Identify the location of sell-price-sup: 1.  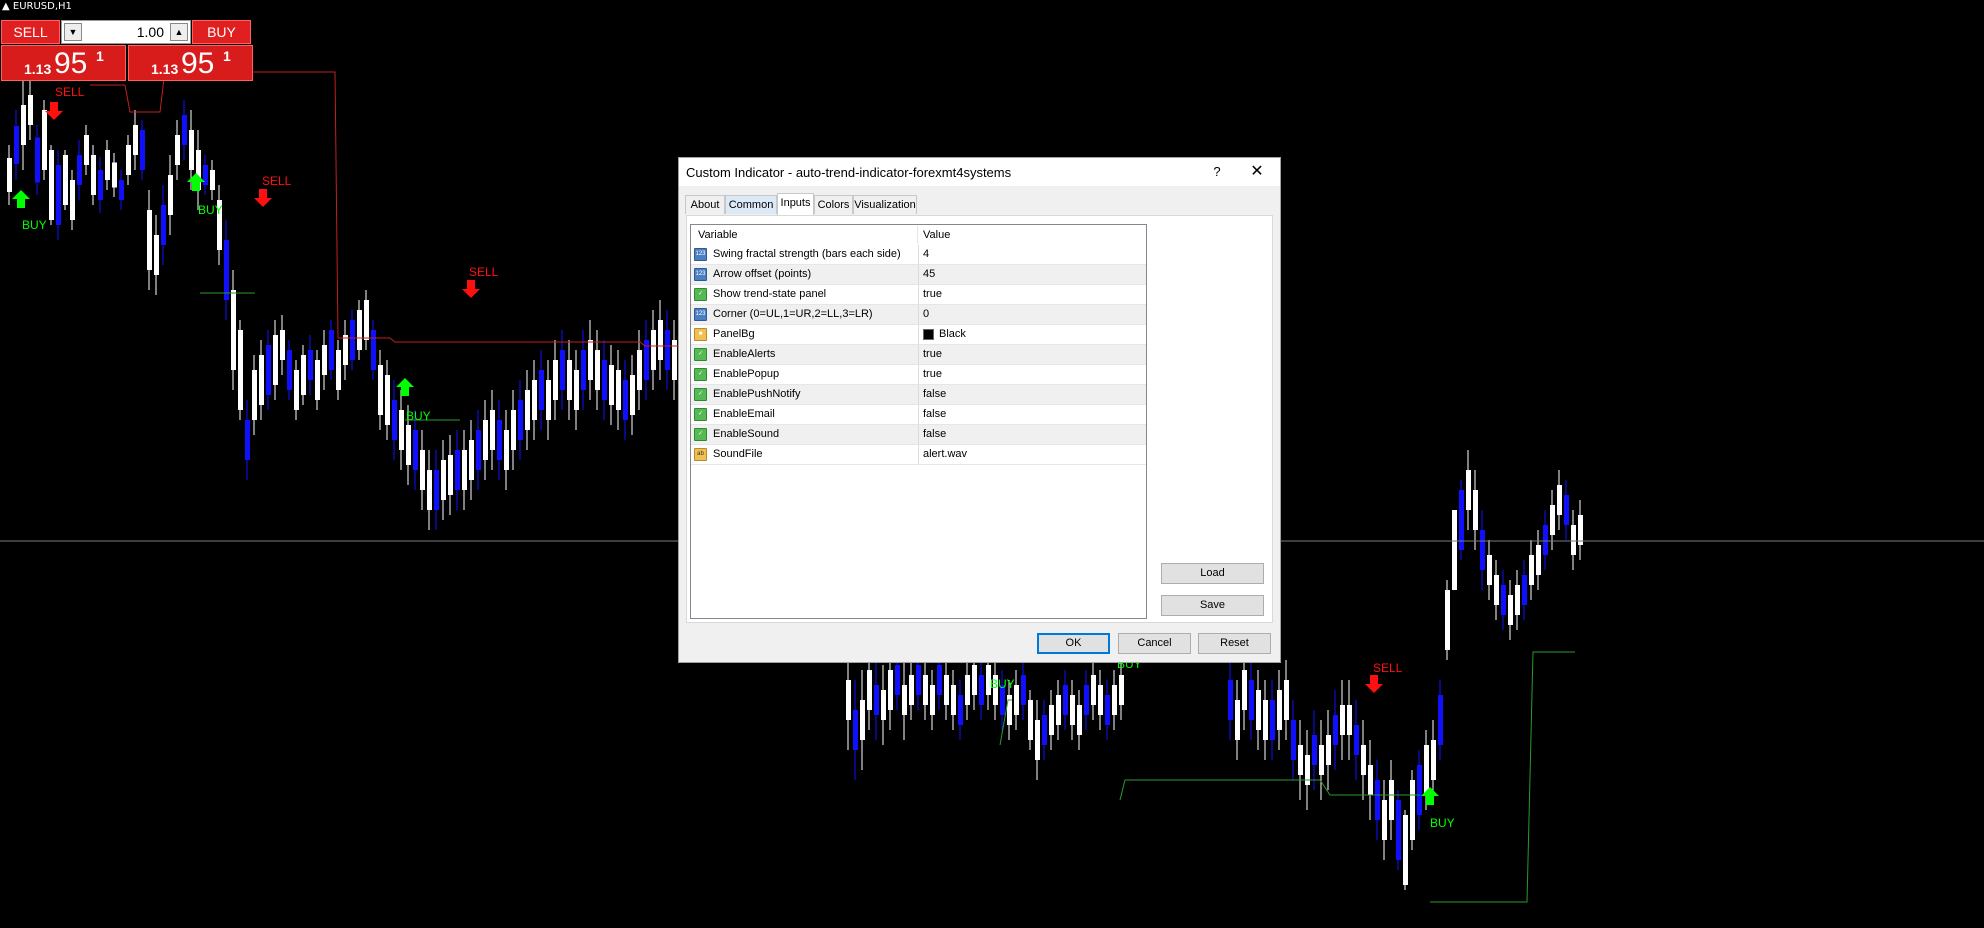
(100, 56).